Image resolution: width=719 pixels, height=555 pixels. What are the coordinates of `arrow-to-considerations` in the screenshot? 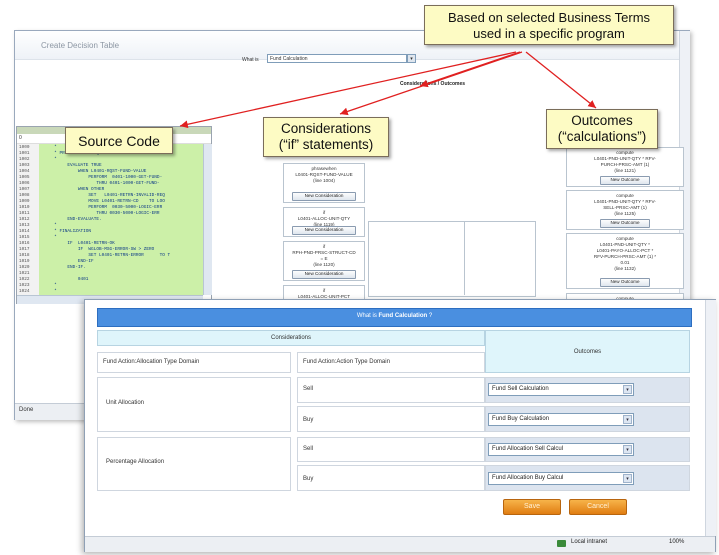 It's located at (431, 83).